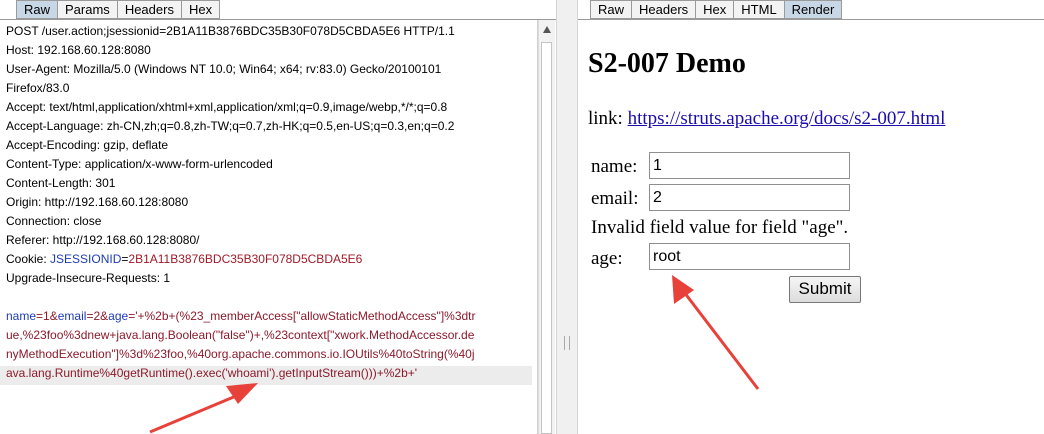 Image resolution: width=1044 pixels, height=434 pixels. What do you see at coordinates (103, 240) in the screenshot?
I see `header-referer: Referer: http://192.168.60.128:8080/` at bounding box center [103, 240].